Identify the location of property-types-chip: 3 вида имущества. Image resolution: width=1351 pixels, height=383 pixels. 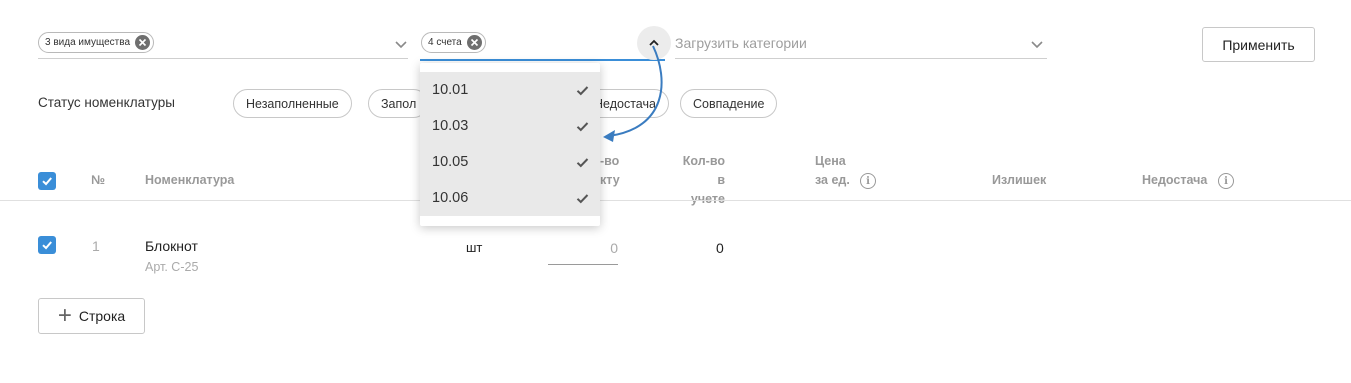
(96, 42).